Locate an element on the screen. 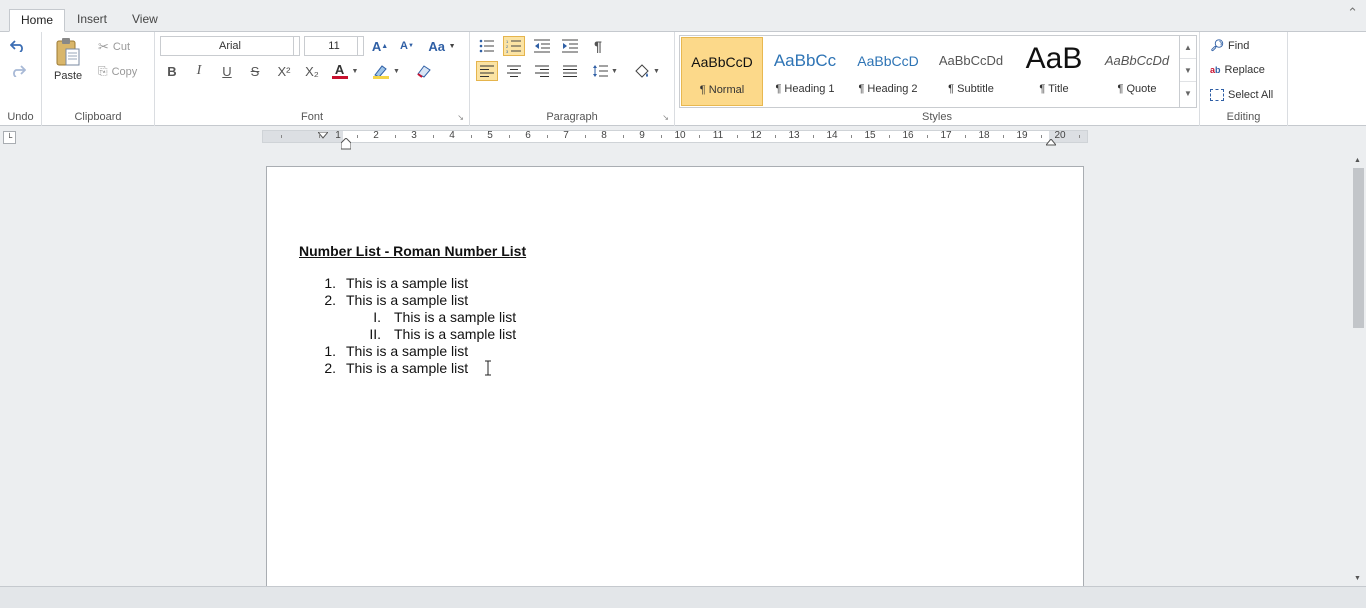  scroll-down-icon: ▼ is located at coordinates (1357, 579).